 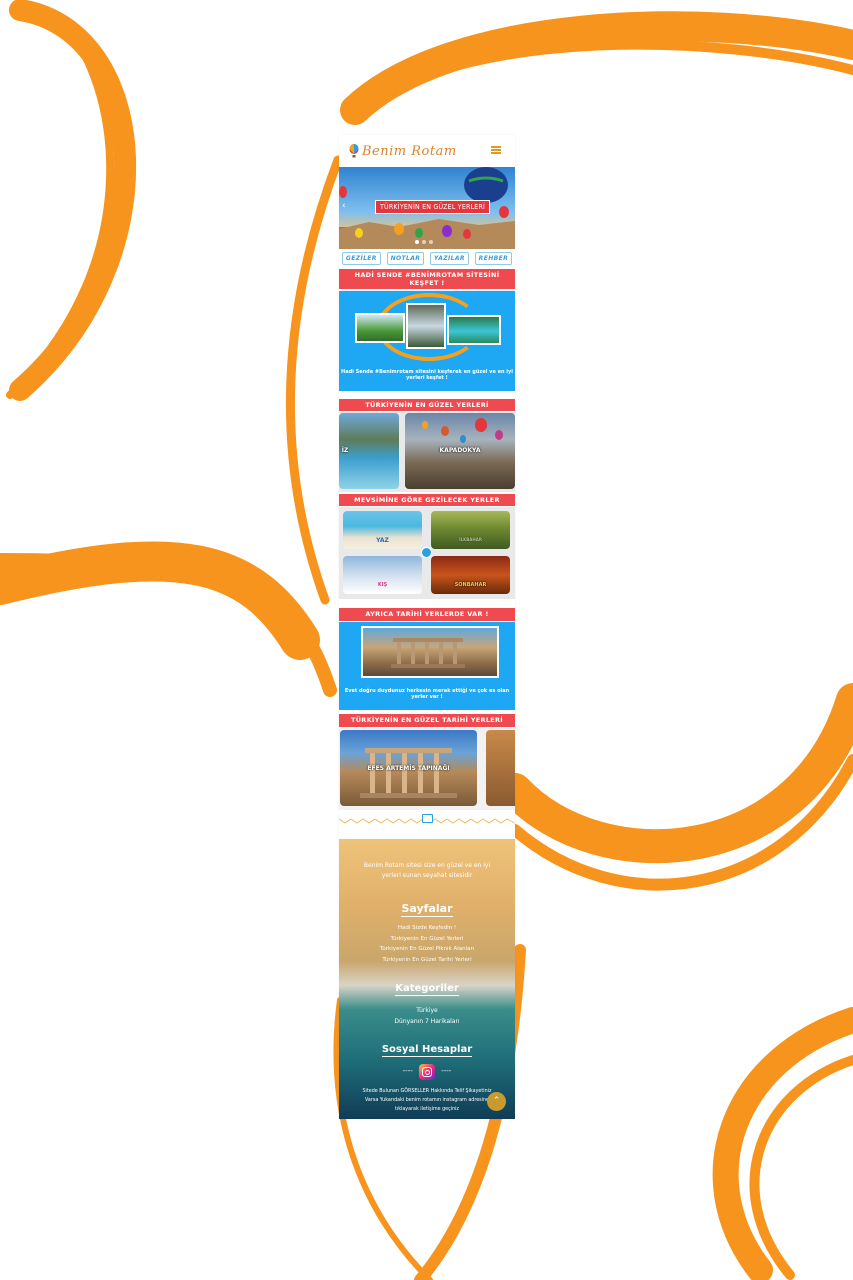 I want to click on footer-categories-title: Kategoriler, so click(x=427, y=989).